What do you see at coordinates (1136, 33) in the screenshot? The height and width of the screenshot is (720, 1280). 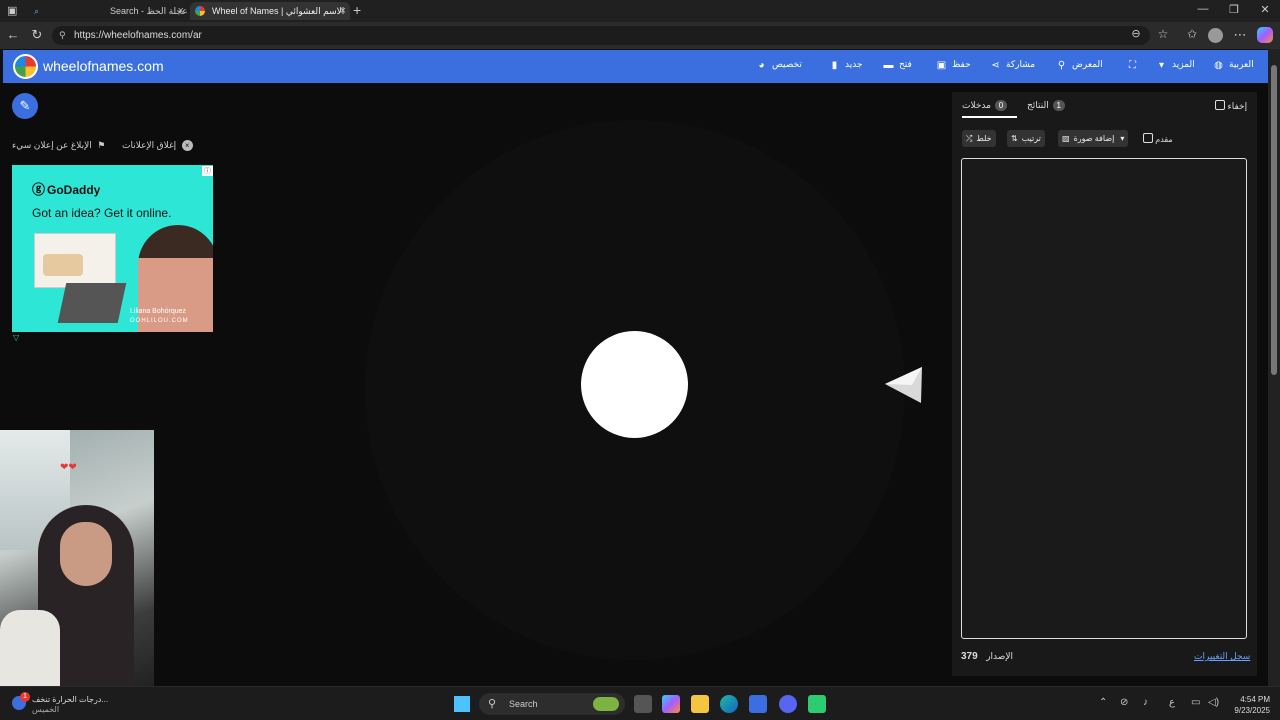 I see `reading-icon: ⊖` at bounding box center [1136, 33].